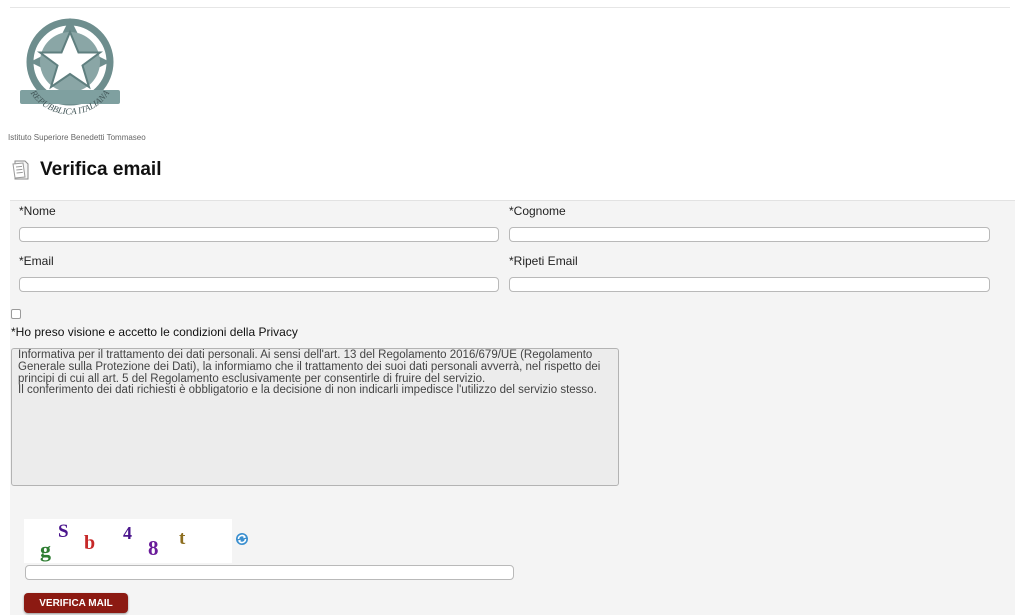 This screenshot has width=1015, height=615. I want to click on captcha-char: g, so click(45, 549).